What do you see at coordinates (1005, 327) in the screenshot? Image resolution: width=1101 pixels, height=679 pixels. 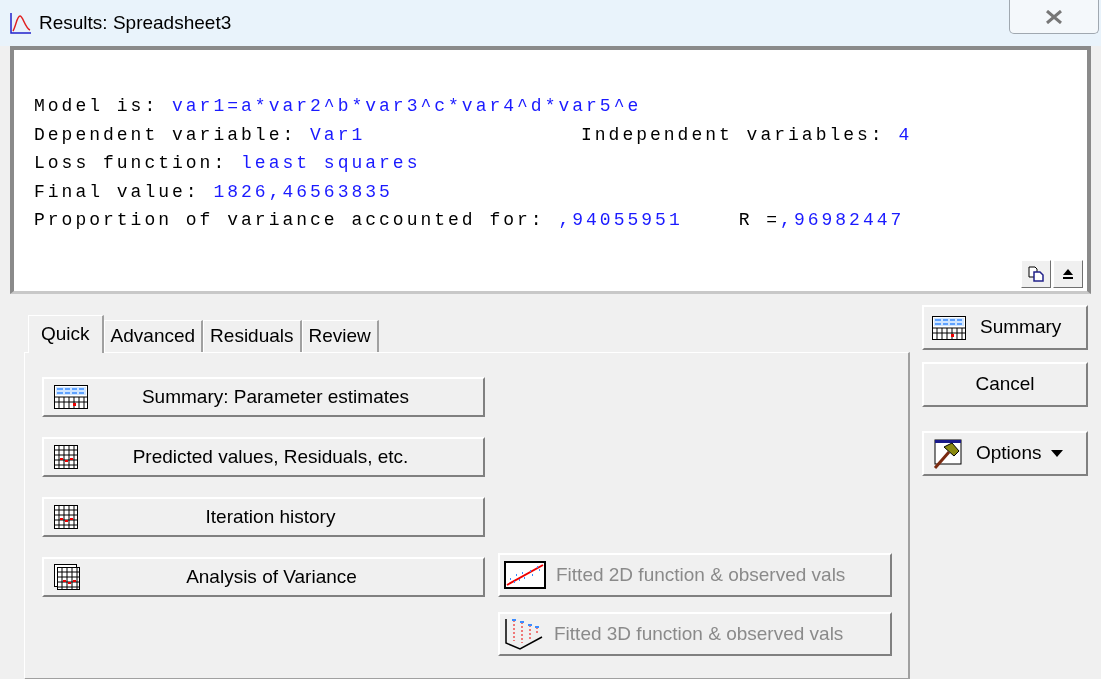 I see `action-button: Summary` at bounding box center [1005, 327].